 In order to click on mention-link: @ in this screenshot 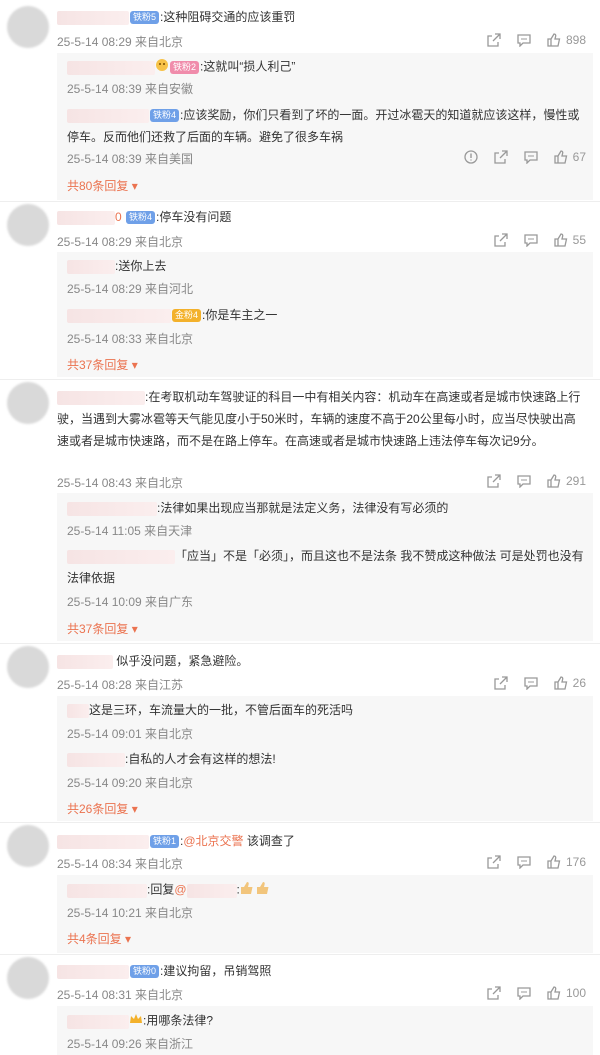, I will do `click(180, 890)`.